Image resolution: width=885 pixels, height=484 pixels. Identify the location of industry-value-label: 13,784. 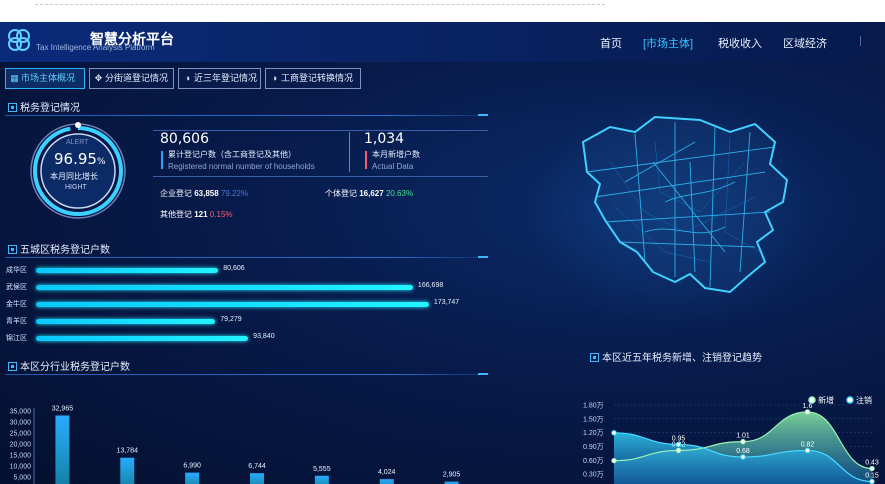
(128, 451).